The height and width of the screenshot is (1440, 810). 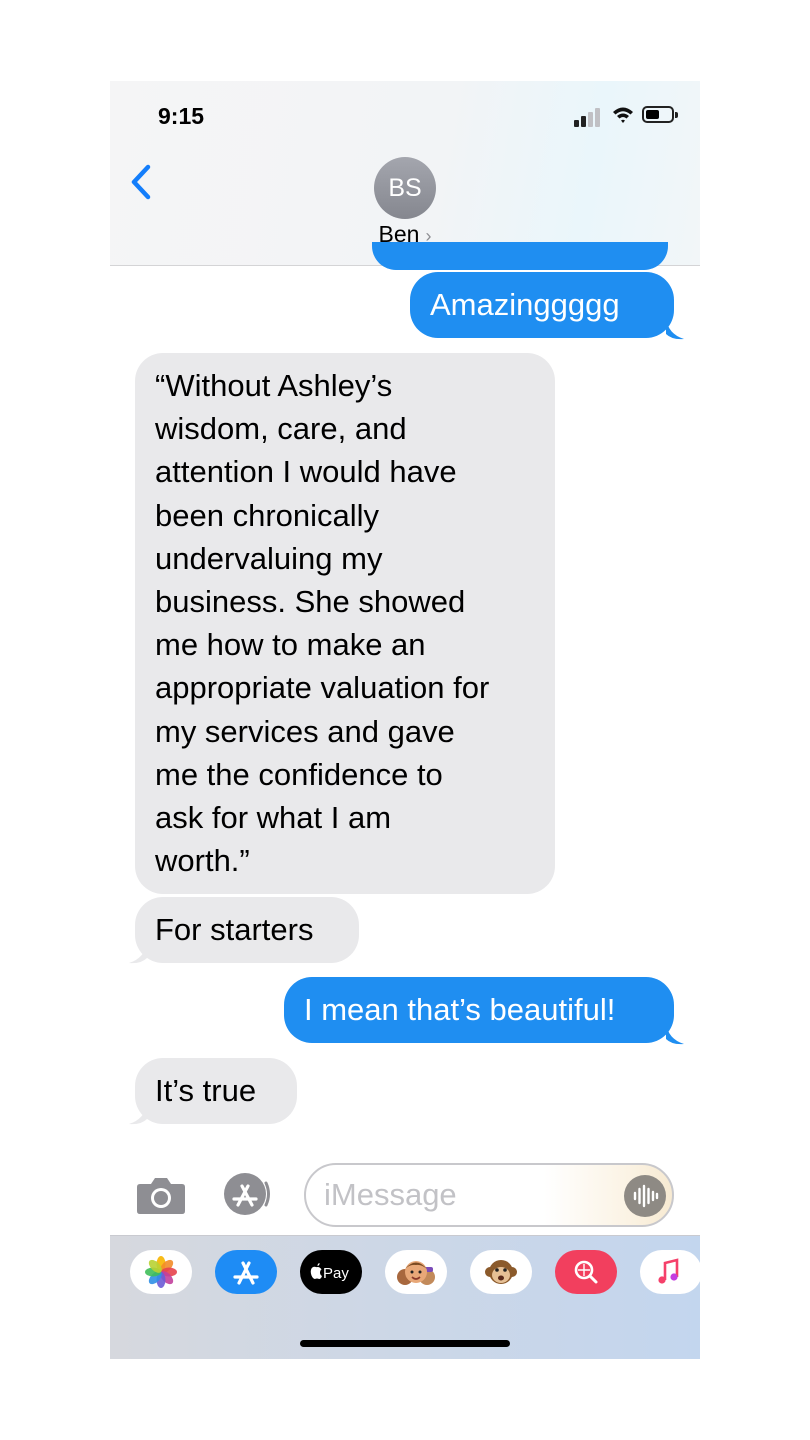 What do you see at coordinates (216, 1091) in the screenshot?
I see `message-bubble-received: It’s true` at bounding box center [216, 1091].